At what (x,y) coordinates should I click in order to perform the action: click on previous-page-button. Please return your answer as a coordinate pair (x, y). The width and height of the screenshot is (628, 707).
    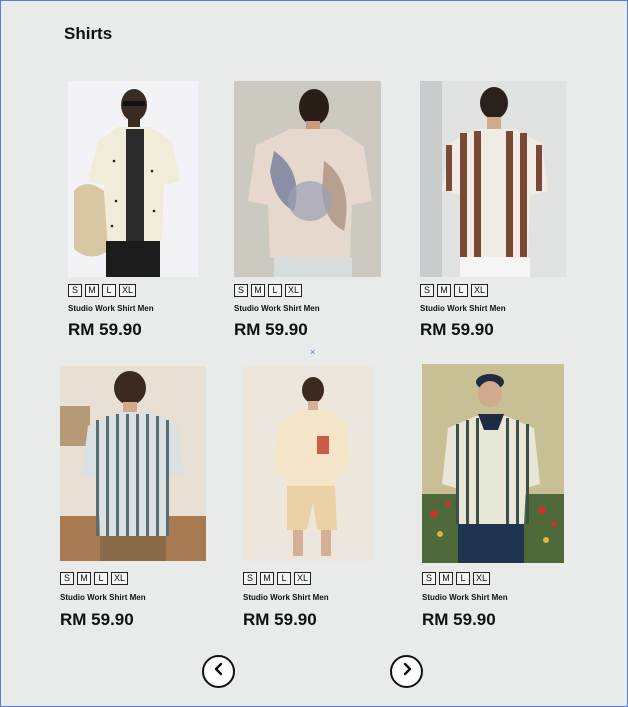
    Looking at the image, I should click on (218, 671).